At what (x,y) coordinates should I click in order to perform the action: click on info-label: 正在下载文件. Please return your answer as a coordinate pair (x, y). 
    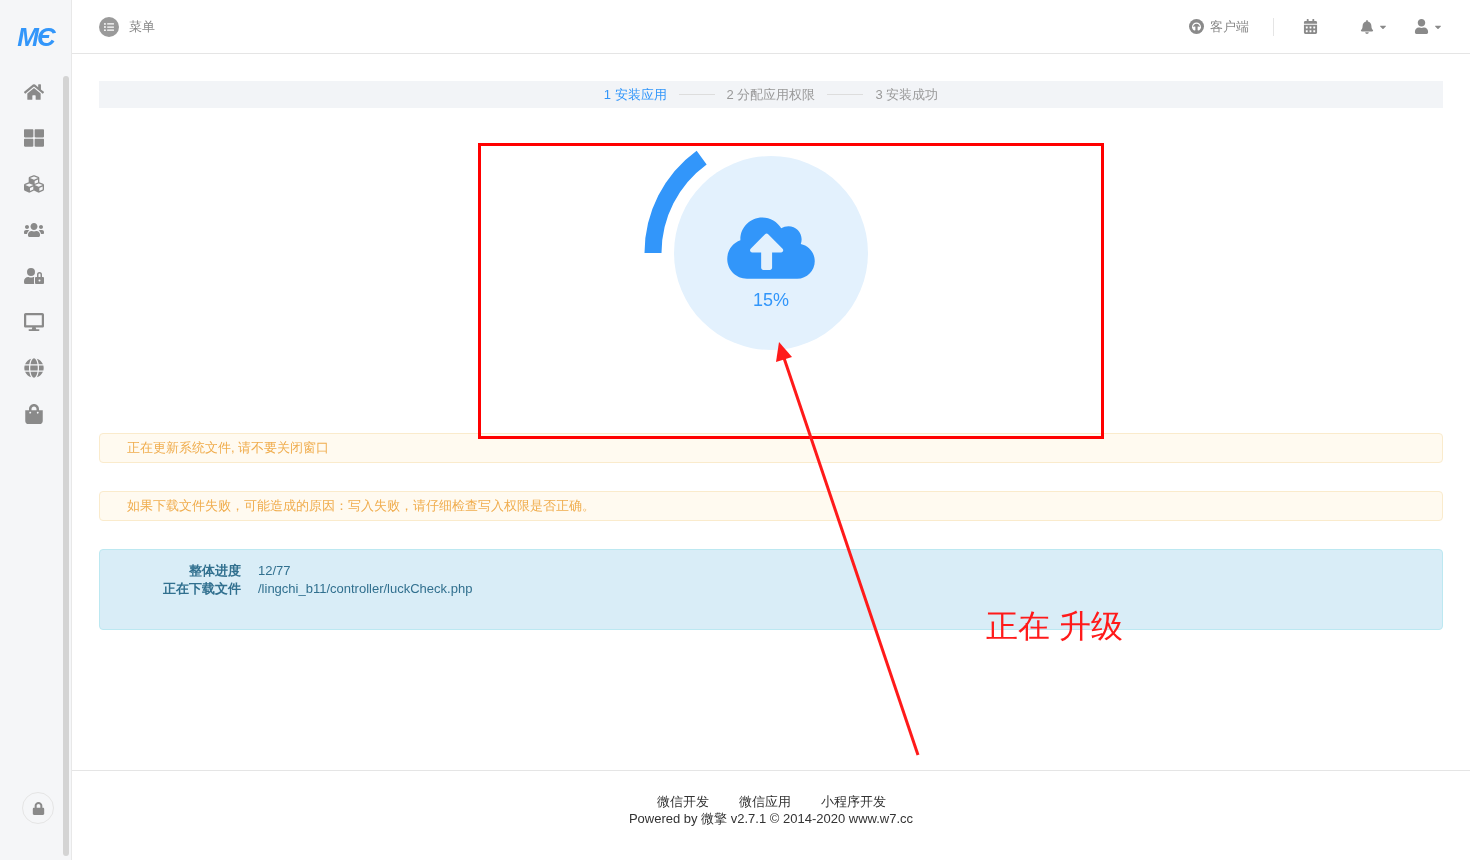
    Looking at the image, I should click on (202, 589).